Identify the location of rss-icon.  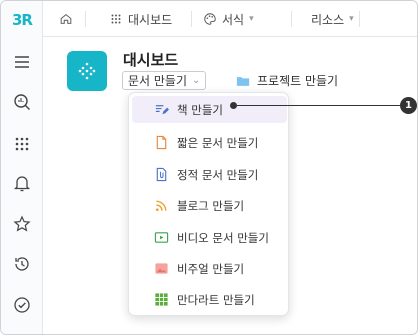
(161, 206).